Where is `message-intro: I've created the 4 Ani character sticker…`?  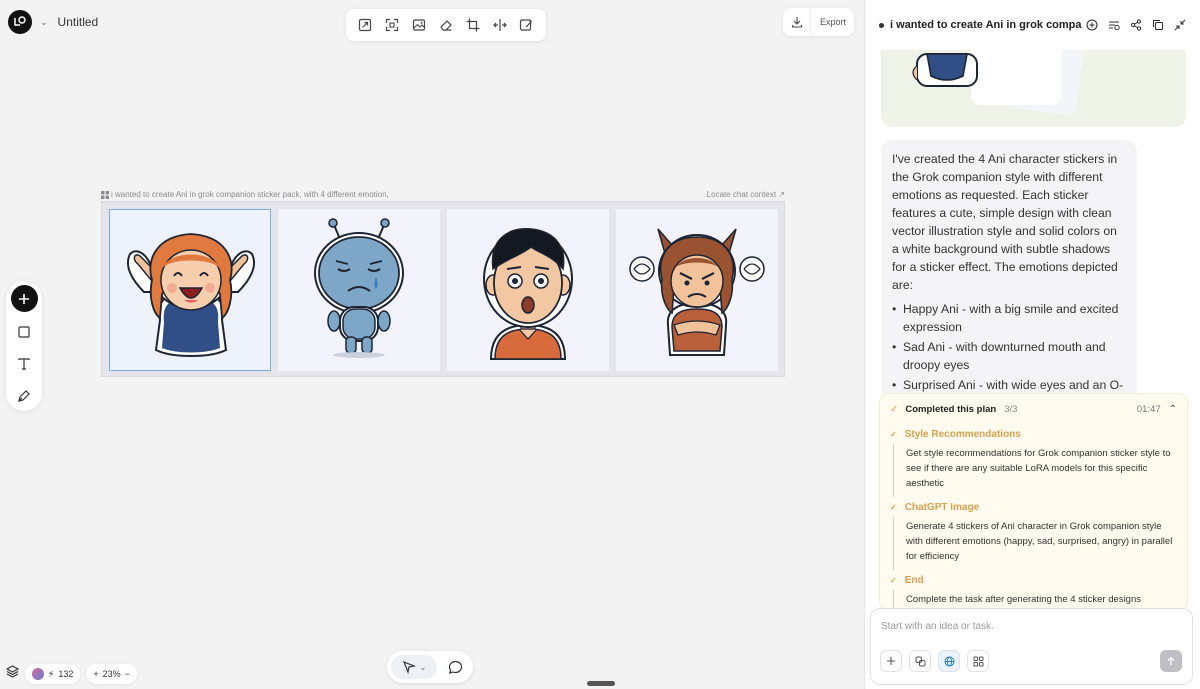
message-intro: I've created the 4 Ani character sticker… is located at coordinates (1005, 222).